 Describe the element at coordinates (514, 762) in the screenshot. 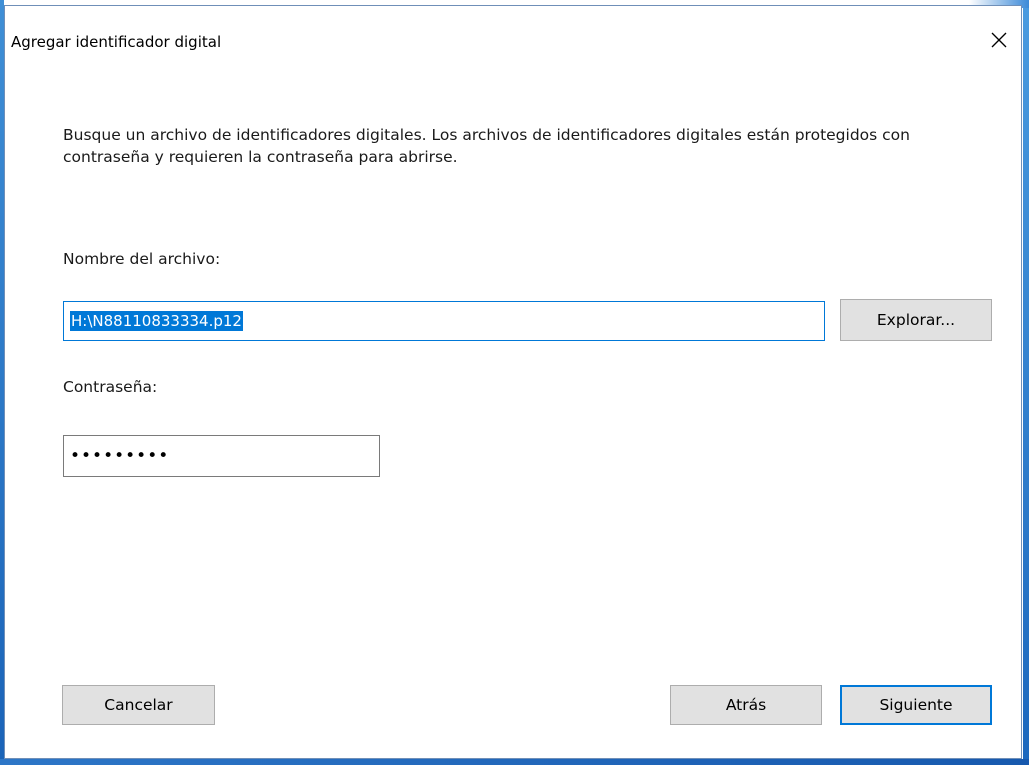

I see `desktop-background-bottom` at that location.